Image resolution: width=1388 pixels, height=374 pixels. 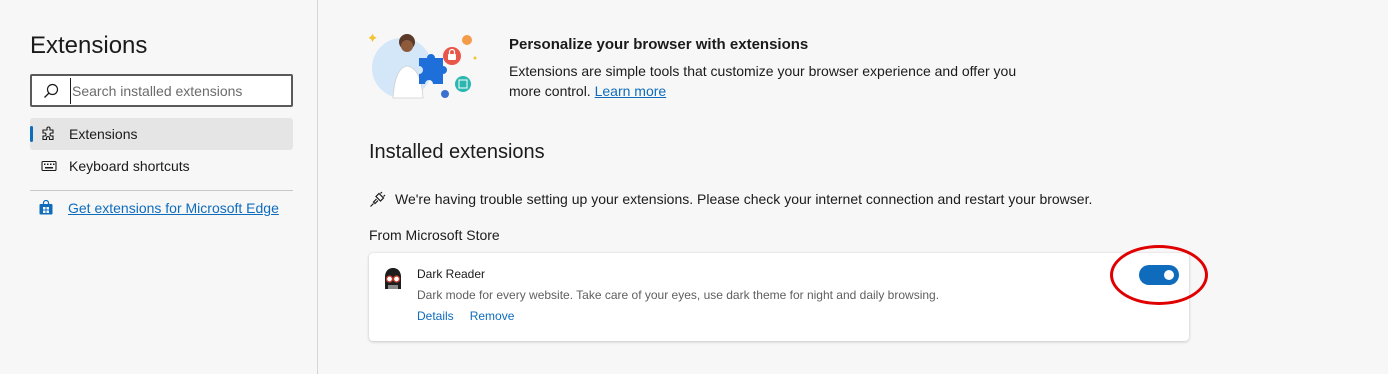 I want to click on extension-actions: Details Remove, so click(x=465, y=316).